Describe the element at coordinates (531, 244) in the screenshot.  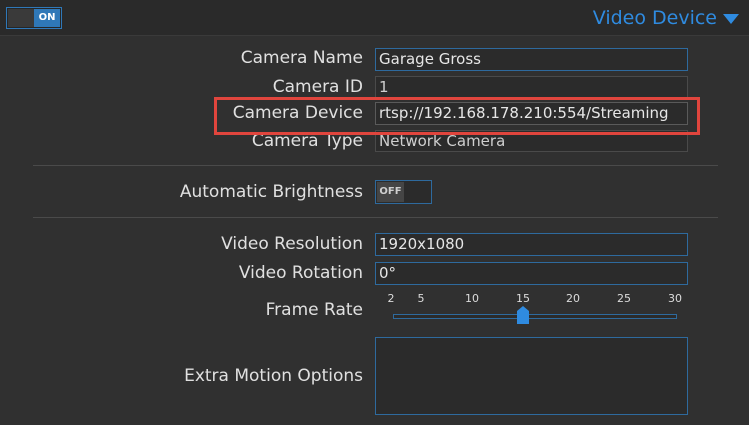
I see `video-resolution-input: 1920x1080` at that location.